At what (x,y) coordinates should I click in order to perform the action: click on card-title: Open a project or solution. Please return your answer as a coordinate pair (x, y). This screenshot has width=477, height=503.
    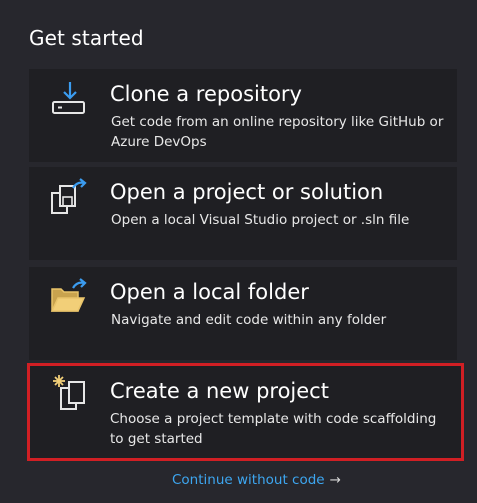
    Looking at the image, I should click on (247, 192).